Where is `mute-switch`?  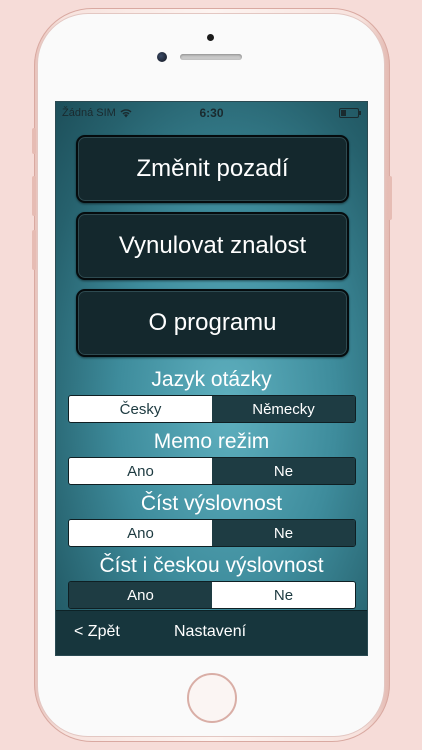
mute-switch is located at coordinates (34, 141).